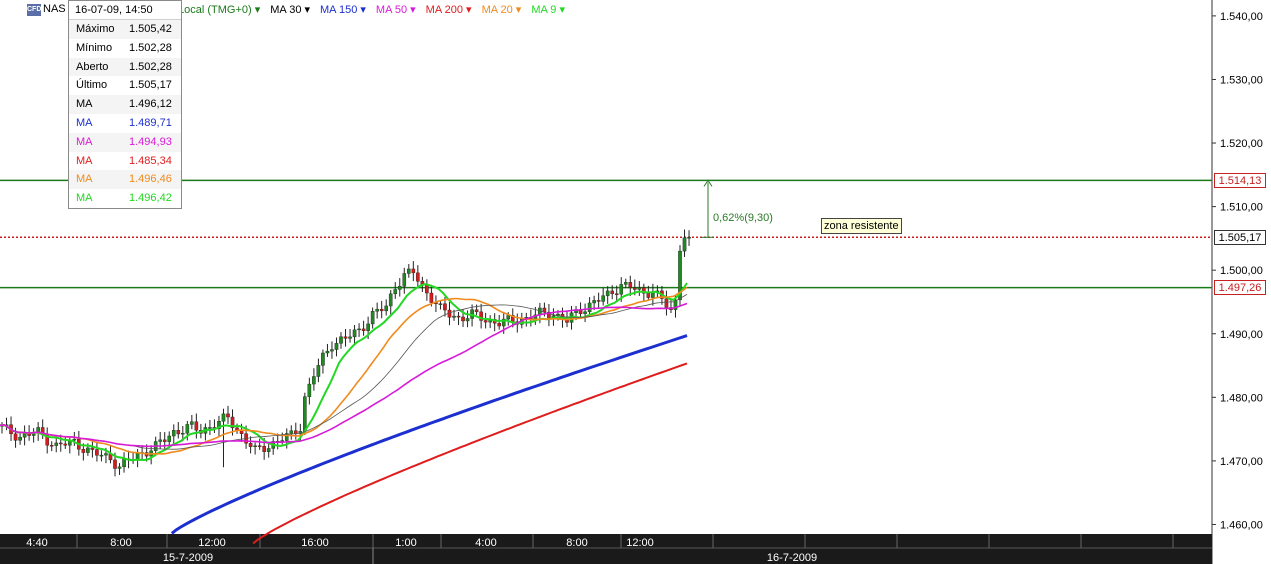  What do you see at coordinates (125, 29) in the screenshot?
I see `info-row: Máximo 1.505,42` at bounding box center [125, 29].